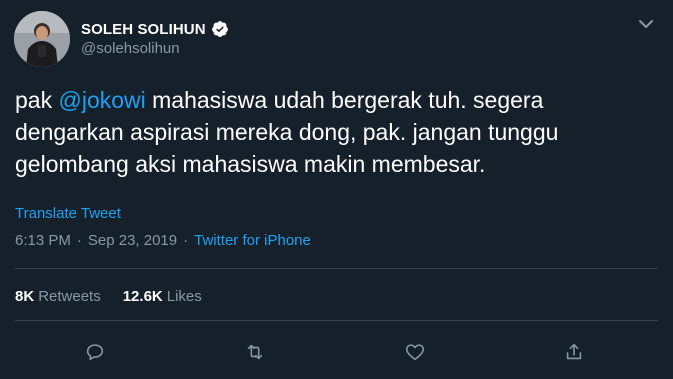  I want to click on avatar-image, so click(42, 39).